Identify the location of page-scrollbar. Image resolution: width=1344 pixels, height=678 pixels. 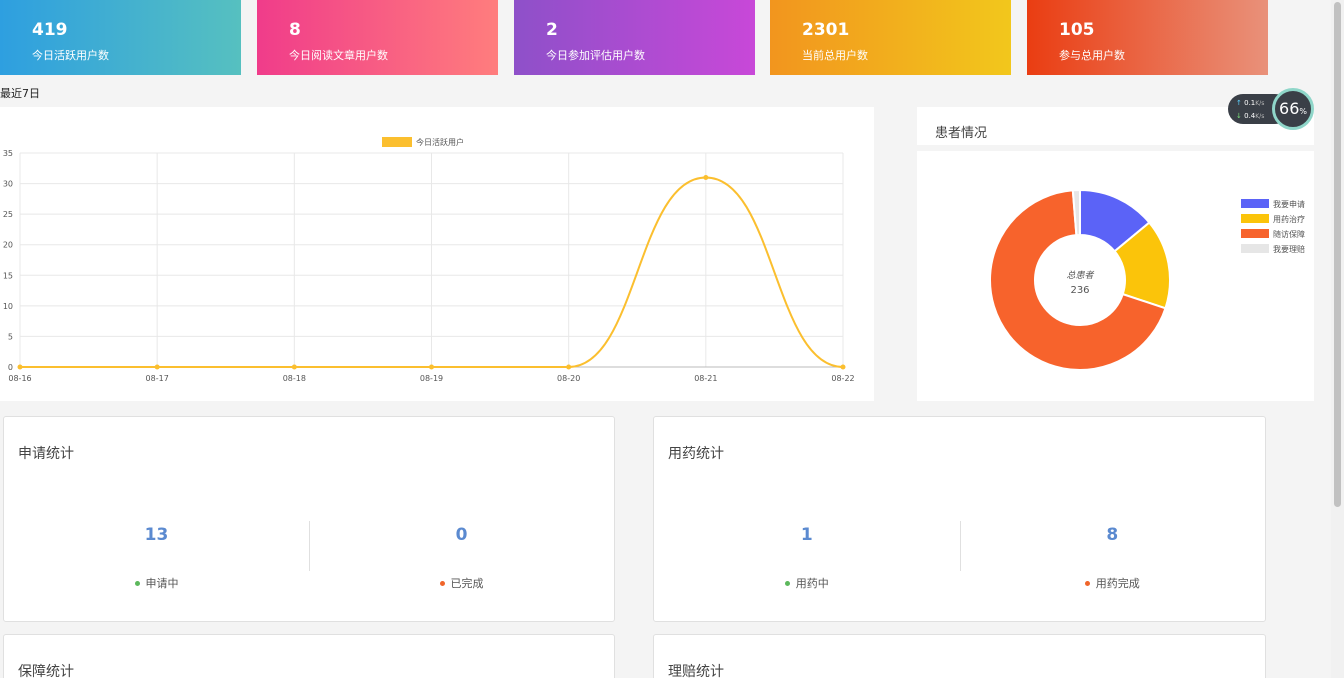
(1337, 339).